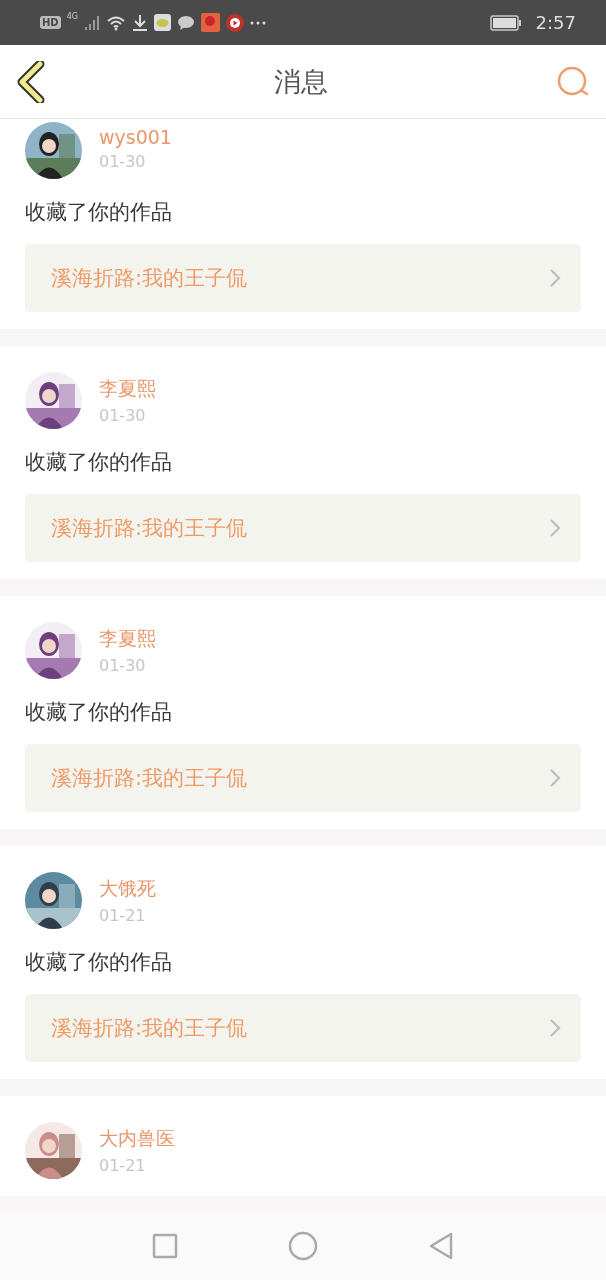 The image size is (606, 1280). Describe the element at coordinates (127, 889) in the screenshot. I see `user-name: 大饿死` at that location.